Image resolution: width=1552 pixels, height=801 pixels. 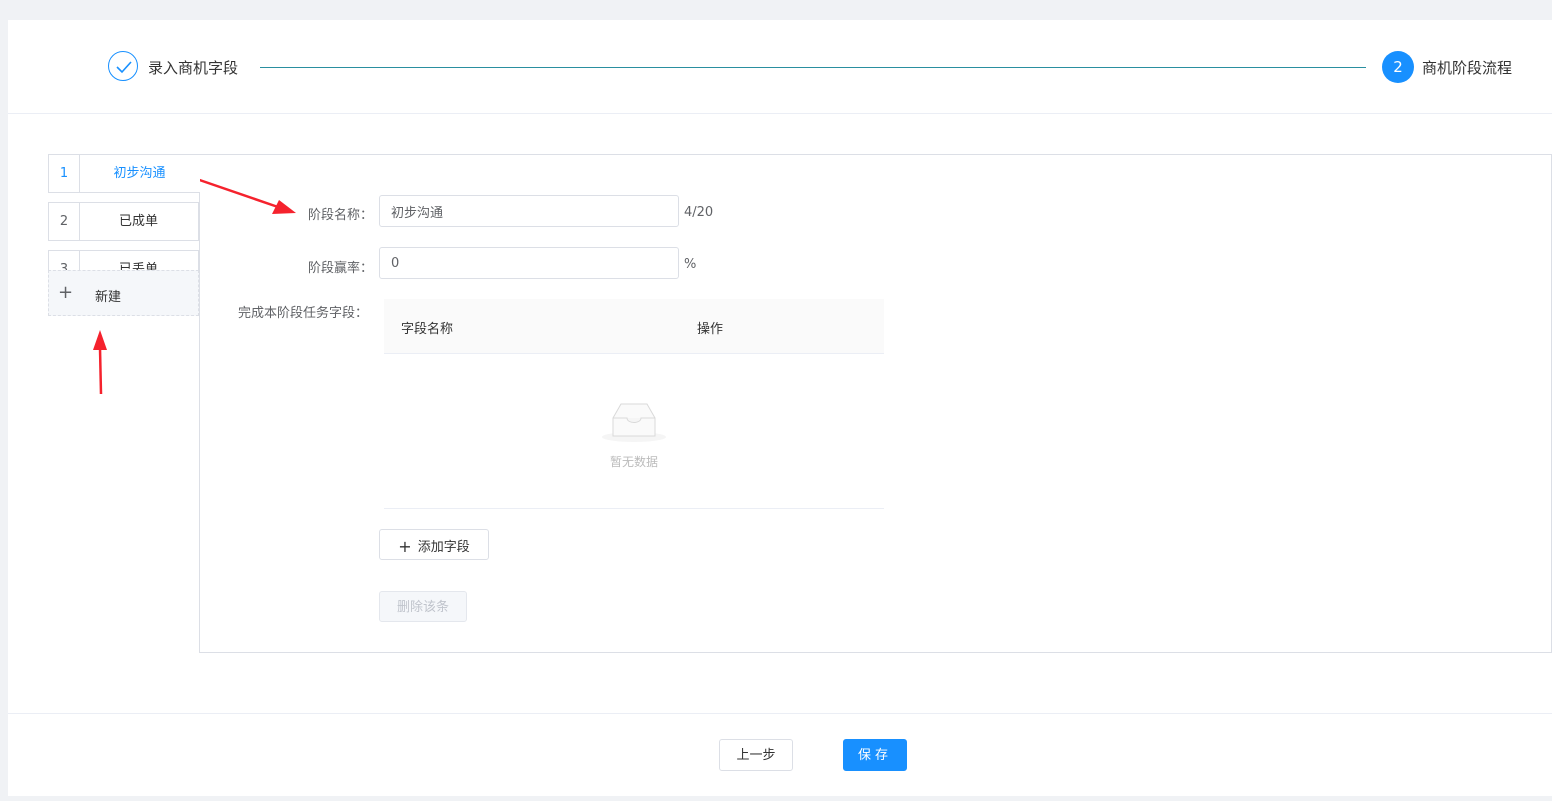 I want to click on footer-divider, so click(x=780, y=713).